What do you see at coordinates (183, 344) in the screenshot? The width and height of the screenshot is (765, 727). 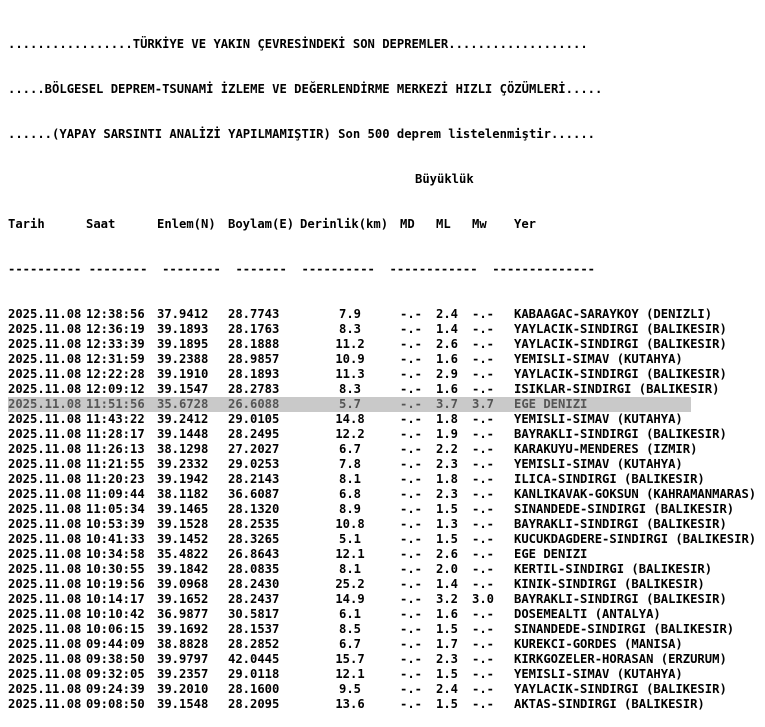 I see `cell-latitude: 39.1895` at bounding box center [183, 344].